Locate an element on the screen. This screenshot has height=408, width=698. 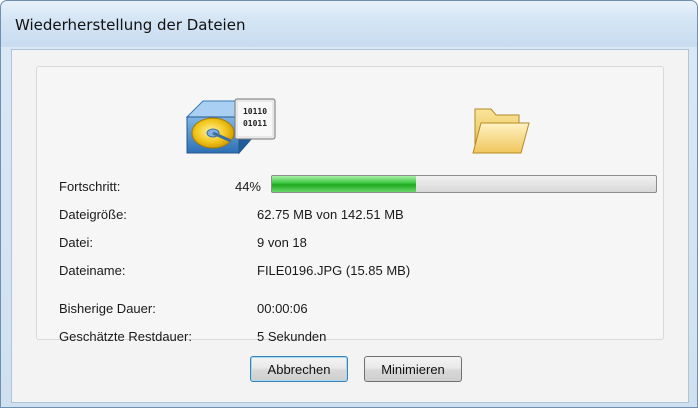
file-size-label: Dateigröße: is located at coordinates (93, 214).